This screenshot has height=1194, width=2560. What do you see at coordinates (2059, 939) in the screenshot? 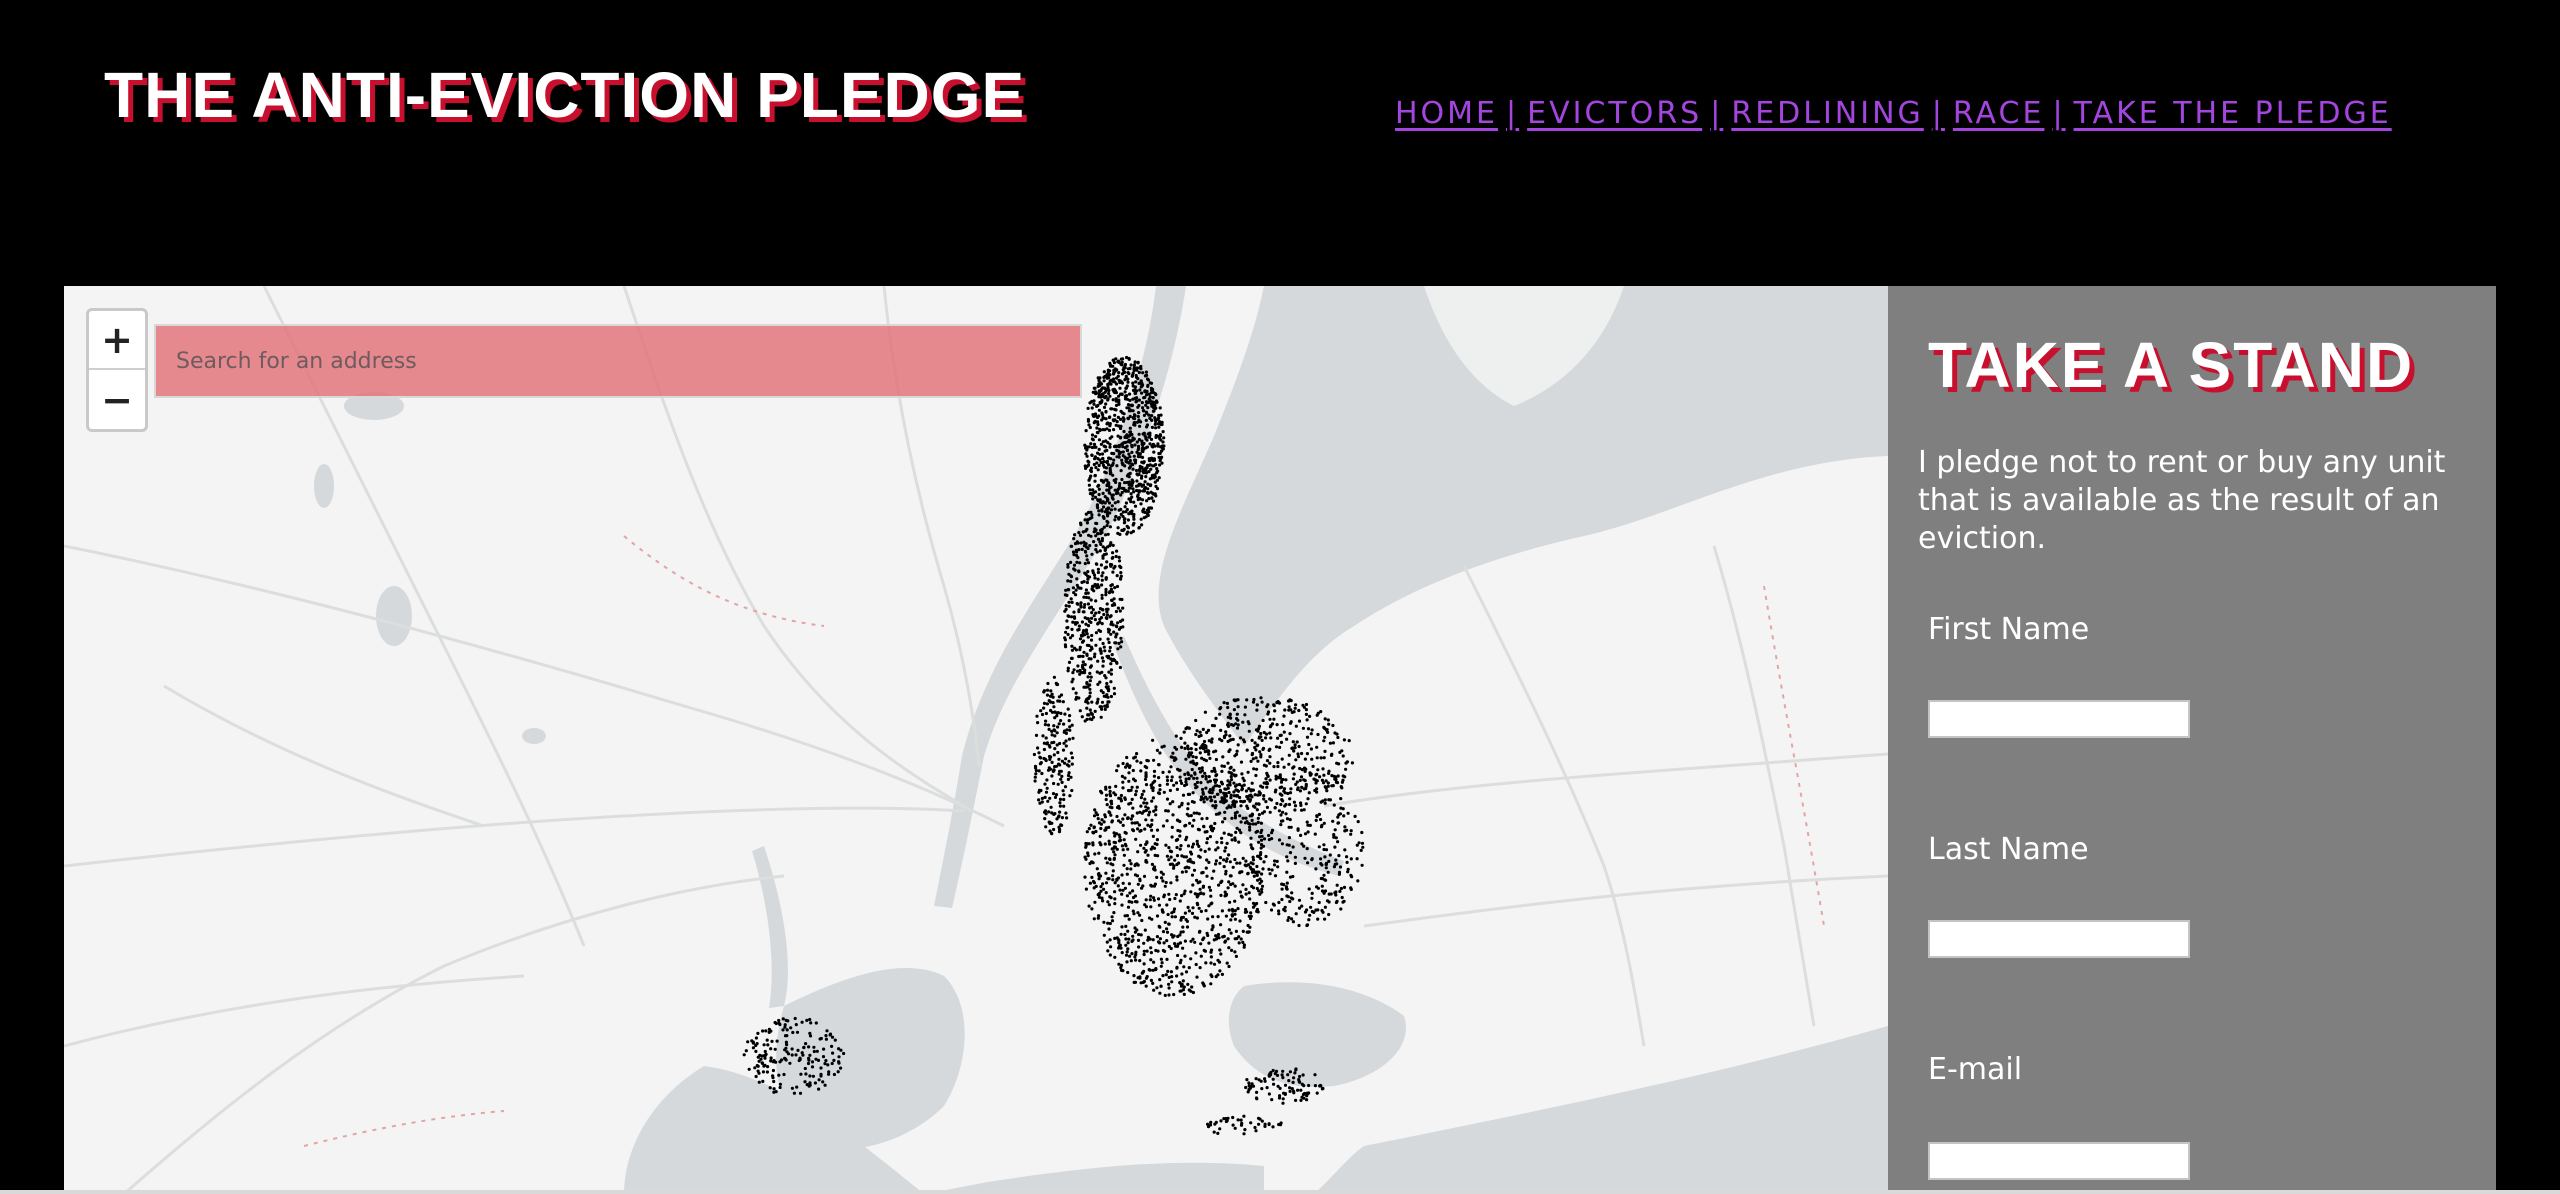
I see `last-name-field` at bounding box center [2059, 939].